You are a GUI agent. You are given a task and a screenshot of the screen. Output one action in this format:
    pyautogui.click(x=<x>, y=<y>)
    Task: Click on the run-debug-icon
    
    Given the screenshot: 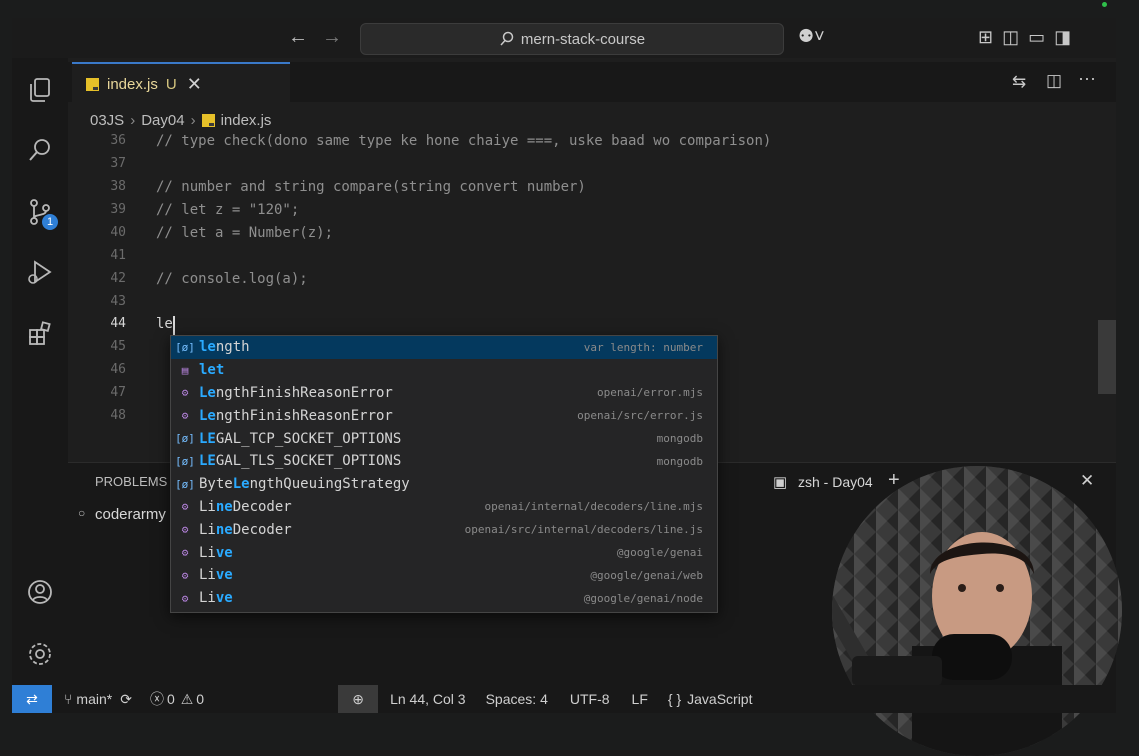 What is the action you would take?
    pyautogui.click(x=40, y=272)
    